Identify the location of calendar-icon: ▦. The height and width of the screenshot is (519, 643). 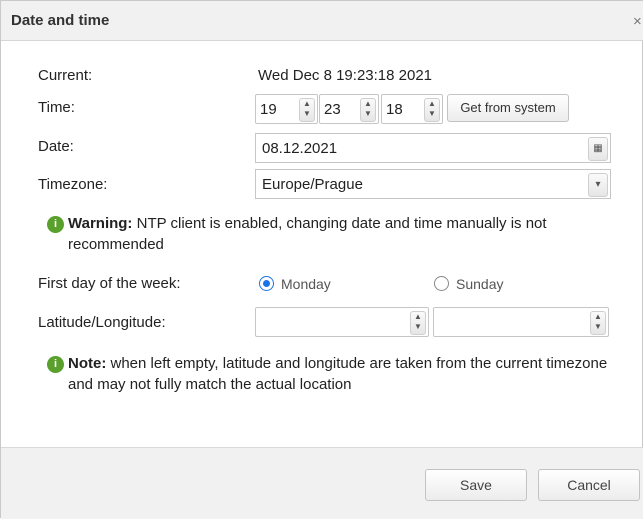
(598, 149).